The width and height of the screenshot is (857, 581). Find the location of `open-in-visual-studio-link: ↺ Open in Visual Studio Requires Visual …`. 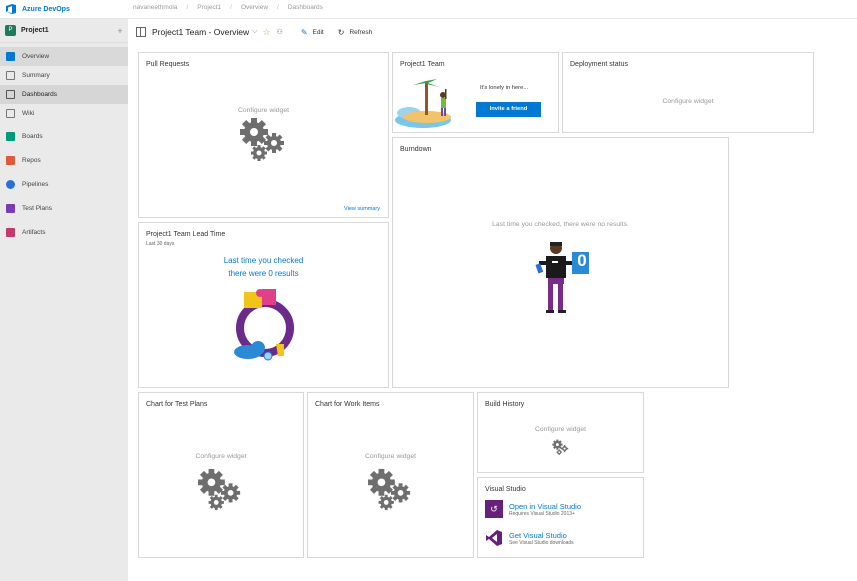

open-in-visual-studio-link: ↺ Open in Visual Studio Requires Visual … is located at coordinates (533, 509).